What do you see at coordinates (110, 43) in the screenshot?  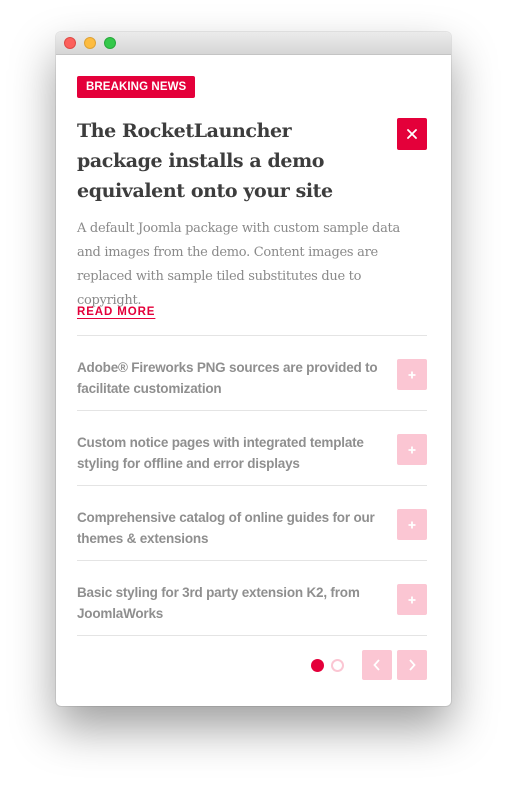 I see `window-zoom-button` at bounding box center [110, 43].